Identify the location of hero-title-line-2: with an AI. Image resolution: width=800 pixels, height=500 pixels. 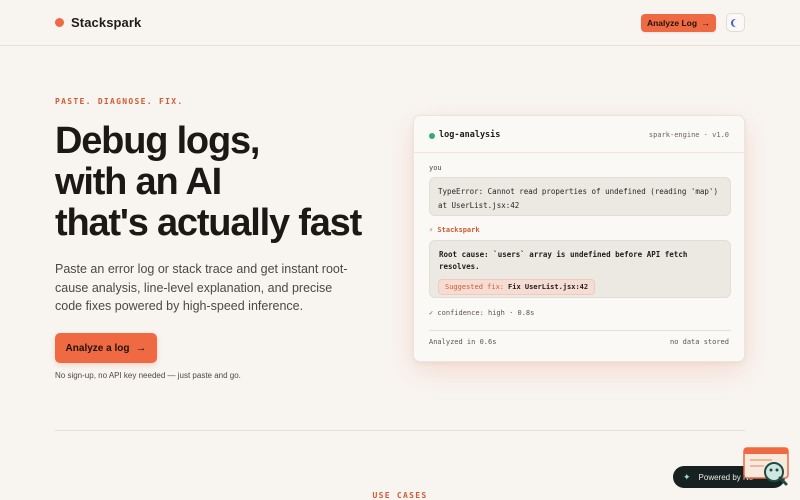
(138, 182).